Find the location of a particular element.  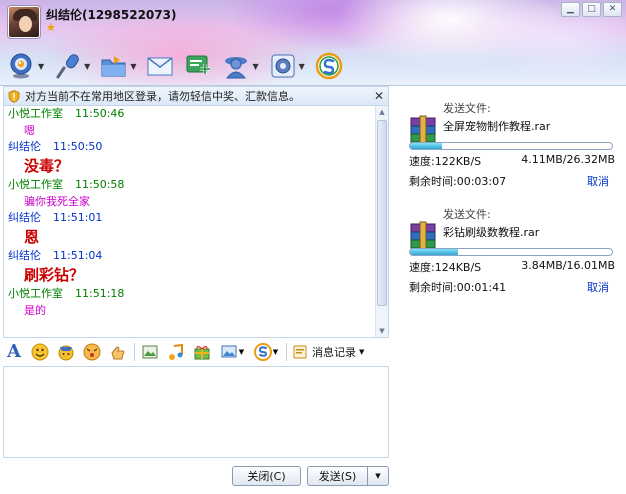

apps-button: ▼ is located at coordinates (240, 66).